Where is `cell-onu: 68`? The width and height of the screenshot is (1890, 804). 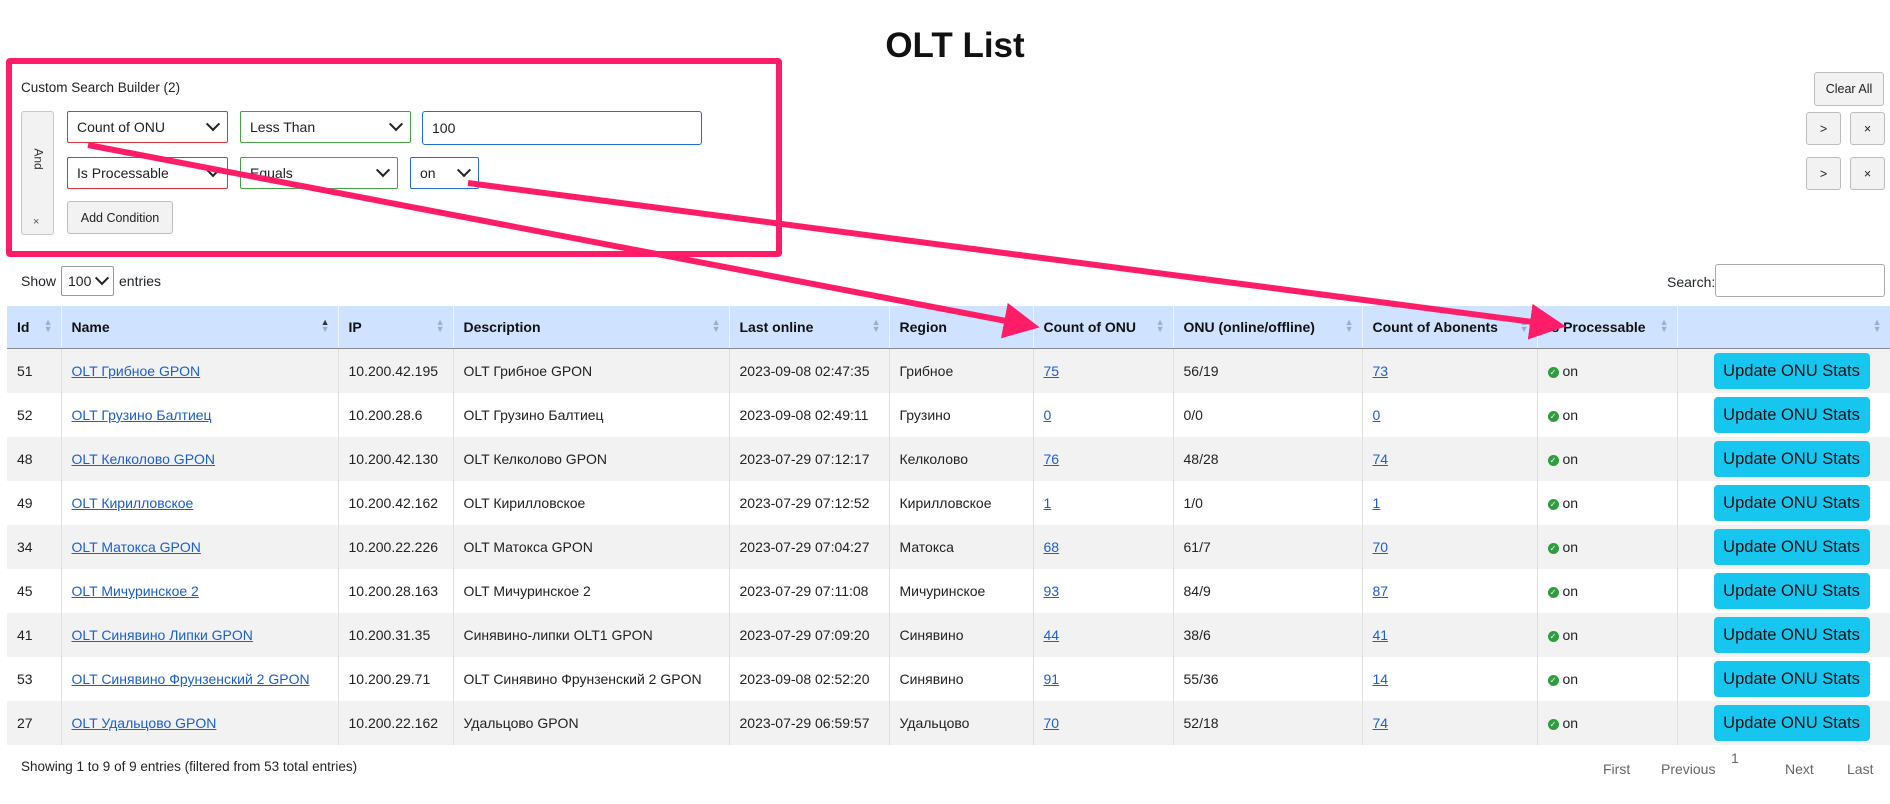
cell-onu: 68 is located at coordinates (1103, 547).